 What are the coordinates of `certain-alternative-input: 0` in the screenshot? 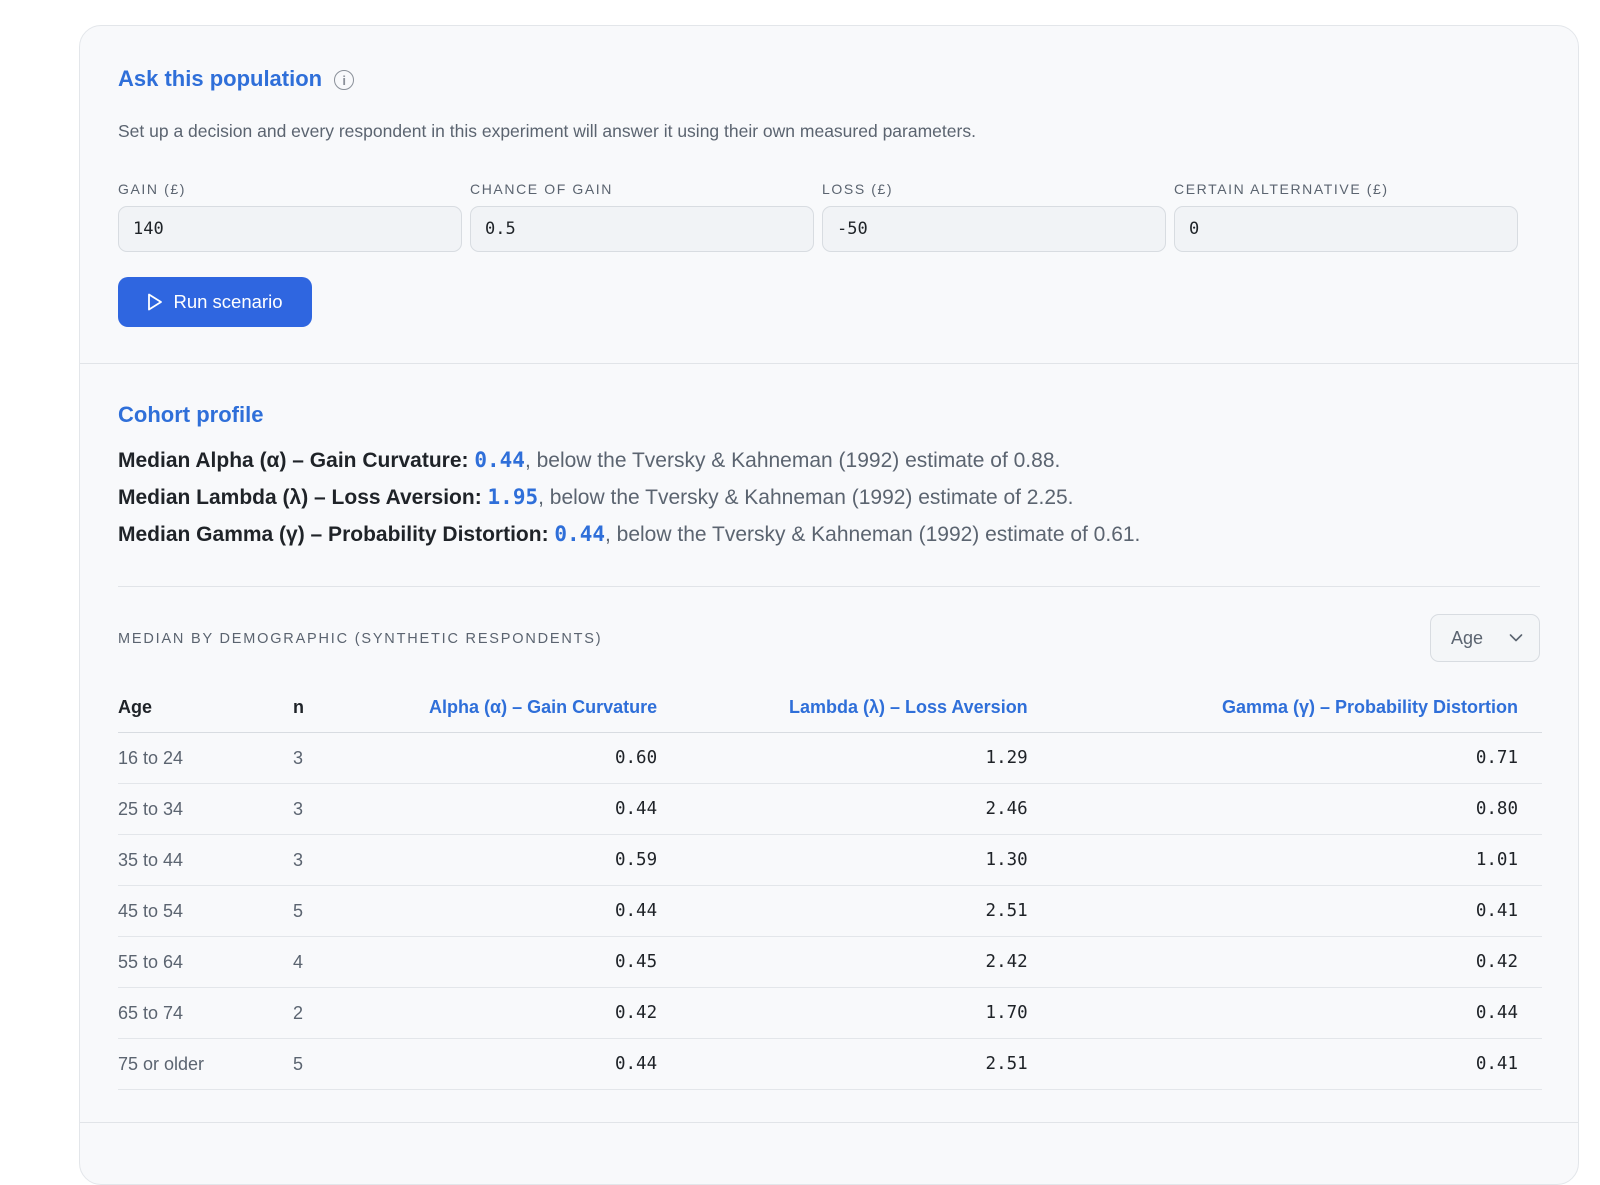 It's located at (1346, 229).